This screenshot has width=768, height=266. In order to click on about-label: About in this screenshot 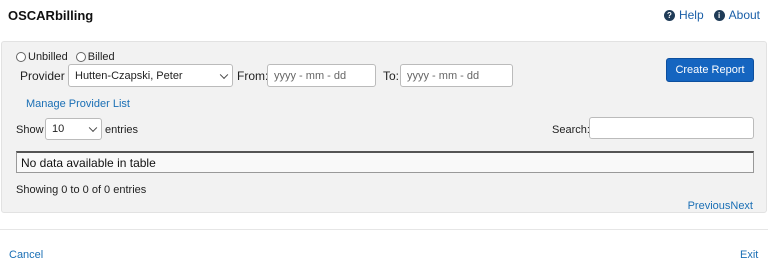, I will do `click(744, 15)`.